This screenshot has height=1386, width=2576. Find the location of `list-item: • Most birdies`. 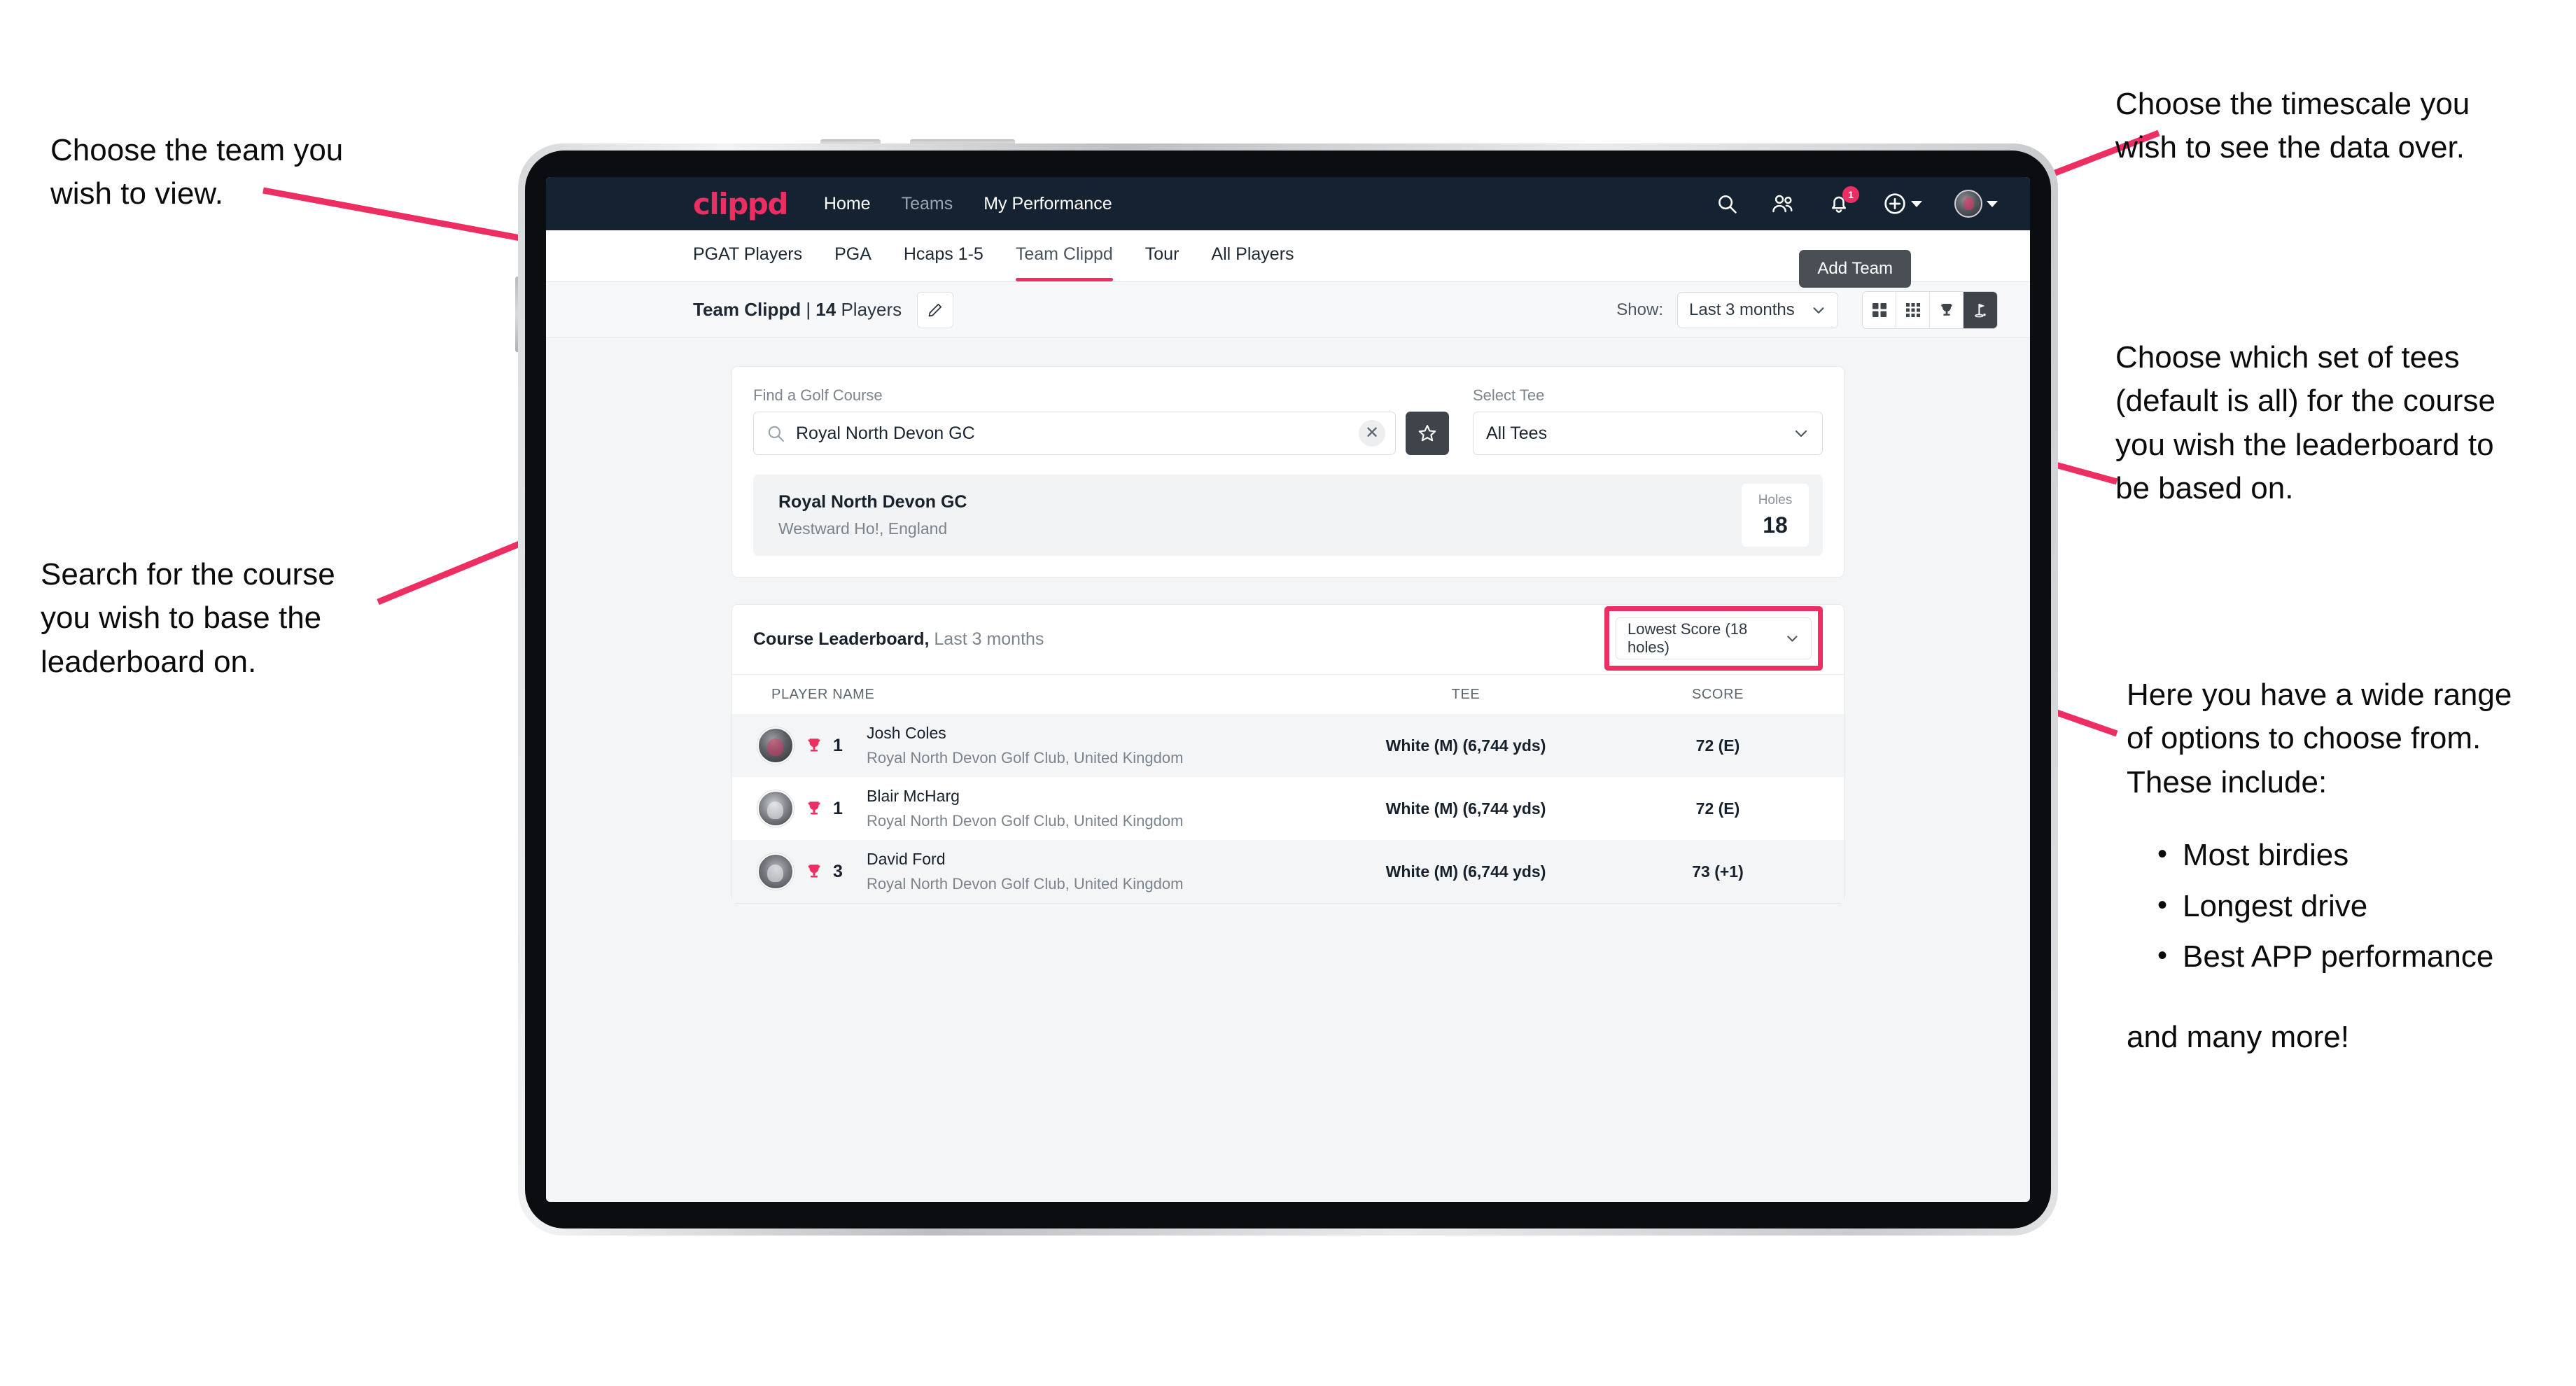

list-item: • Most birdies is located at coordinates (2366, 855).